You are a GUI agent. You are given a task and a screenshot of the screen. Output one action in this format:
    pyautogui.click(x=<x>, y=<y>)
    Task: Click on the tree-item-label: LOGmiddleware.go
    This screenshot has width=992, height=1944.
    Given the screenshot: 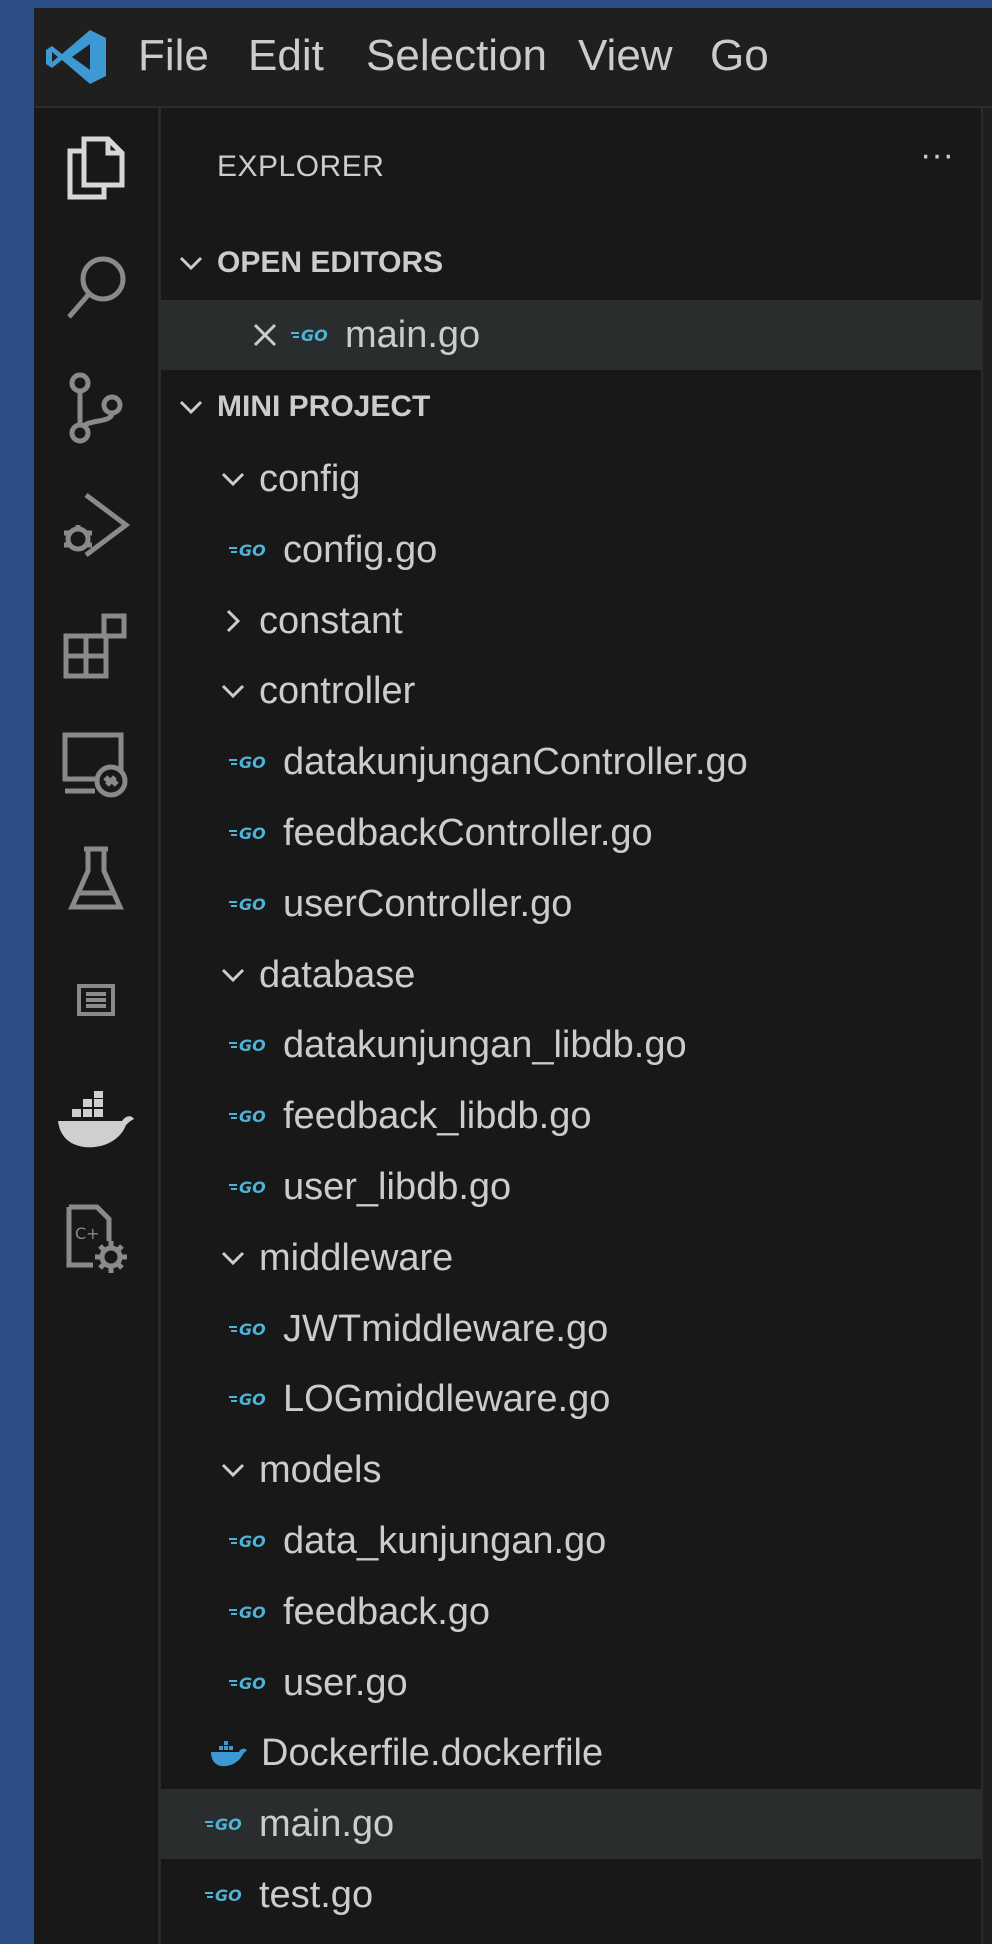 What is the action you would take?
    pyautogui.click(x=447, y=1398)
    